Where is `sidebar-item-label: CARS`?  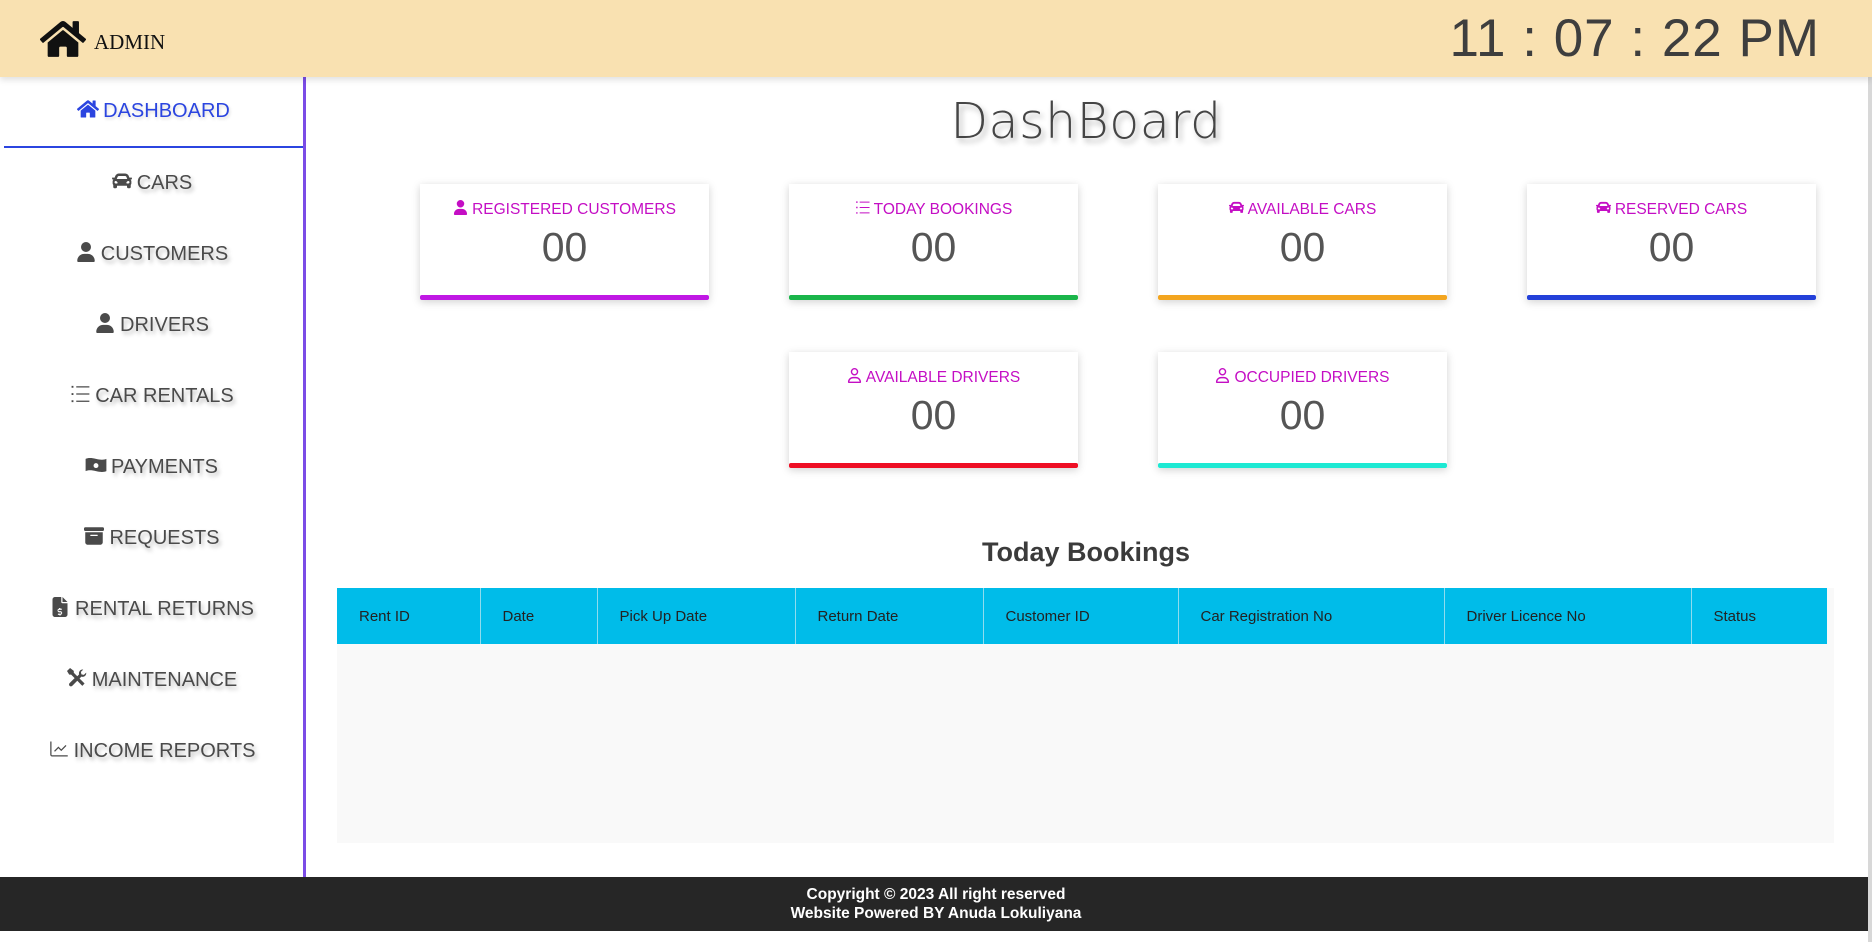
sidebar-item-label: CARS is located at coordinates (164, 183).